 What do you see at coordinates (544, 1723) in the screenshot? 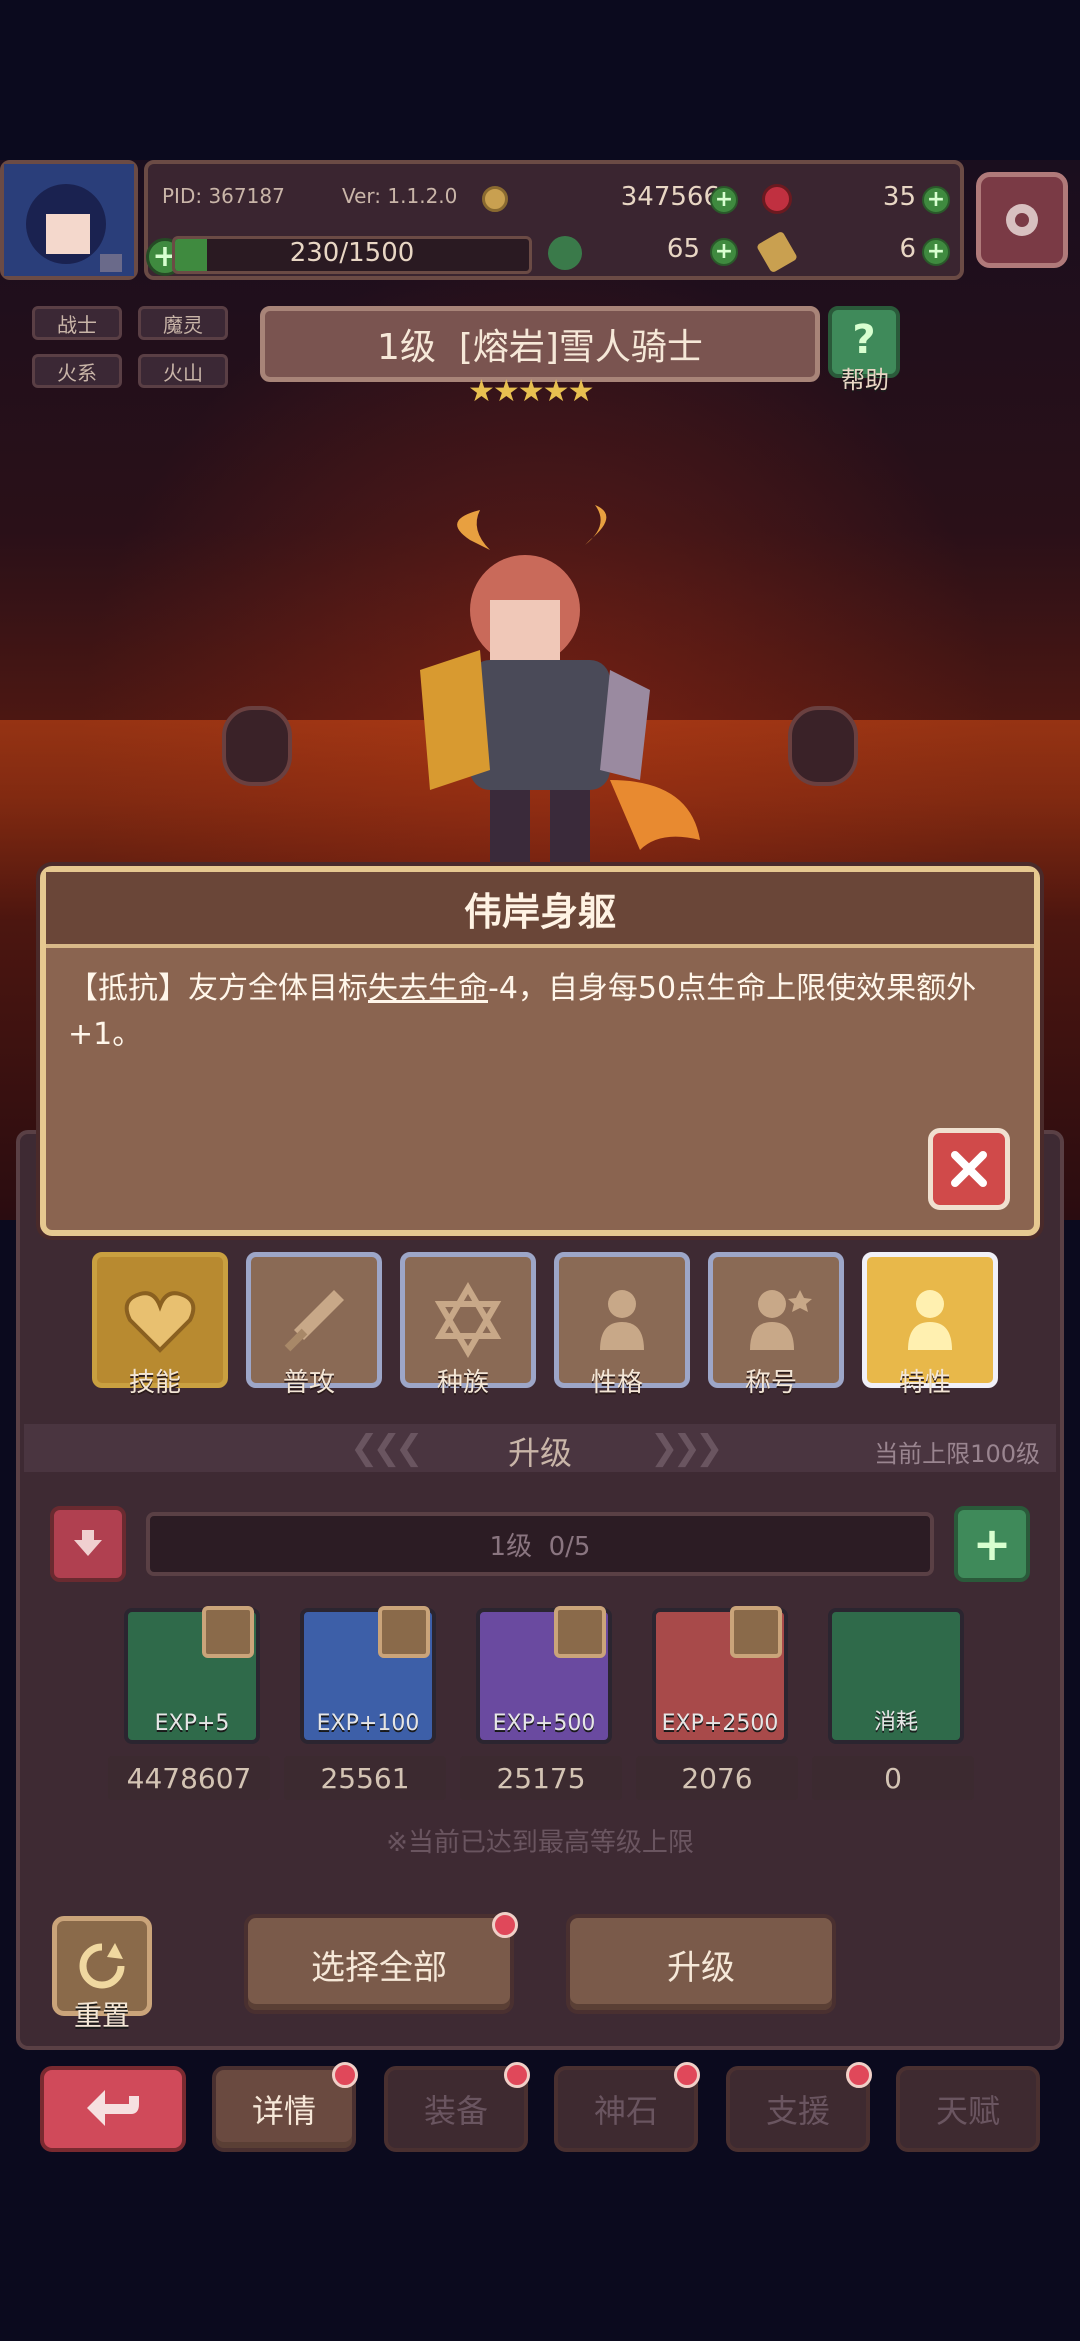
I see `material-label: EXP+500` at bounding box center [544, 1723].